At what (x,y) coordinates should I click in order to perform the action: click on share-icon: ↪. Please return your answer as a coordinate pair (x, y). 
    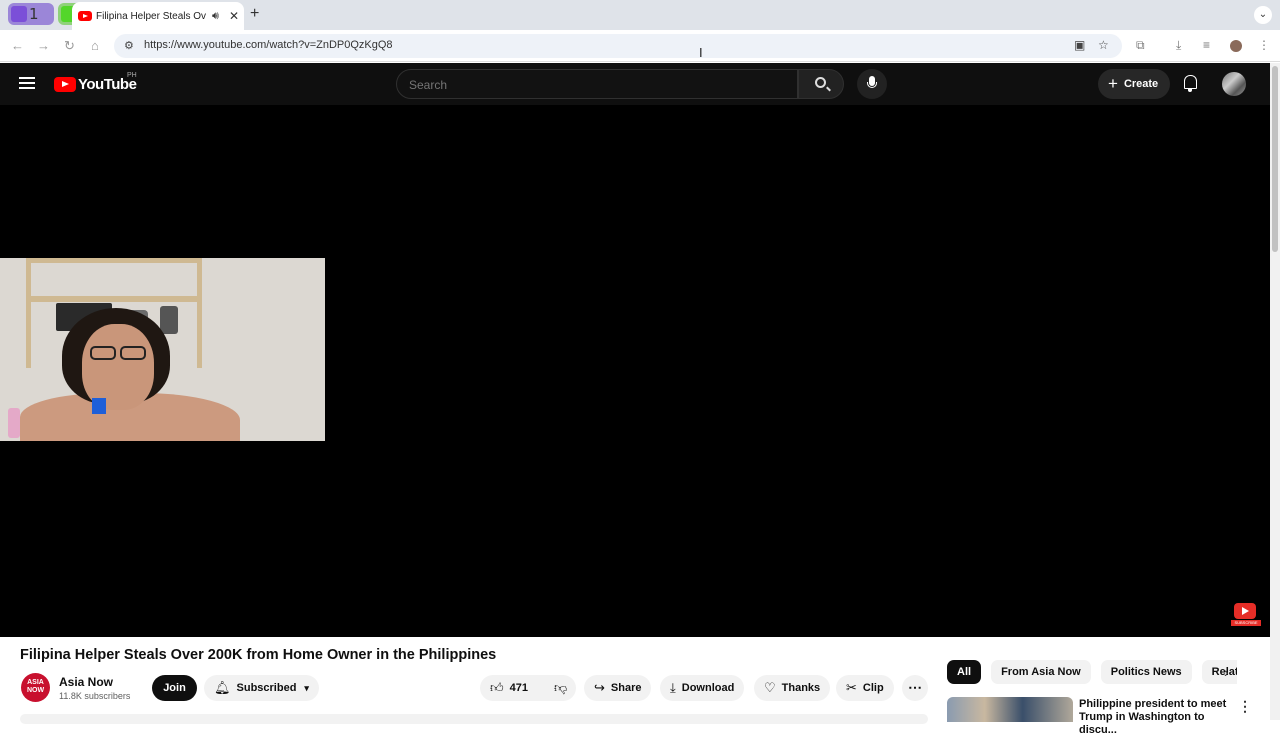
    Looking at the image, I should click on (599, 687).